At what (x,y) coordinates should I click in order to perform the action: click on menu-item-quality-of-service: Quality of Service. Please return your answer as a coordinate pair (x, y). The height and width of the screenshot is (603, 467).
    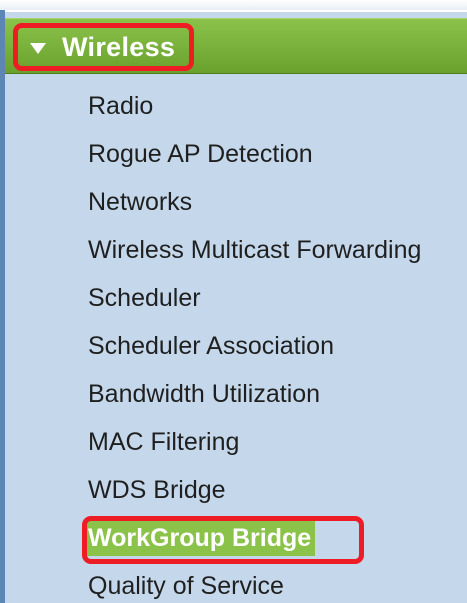
    Looking at the image, I should click on (254, 584).